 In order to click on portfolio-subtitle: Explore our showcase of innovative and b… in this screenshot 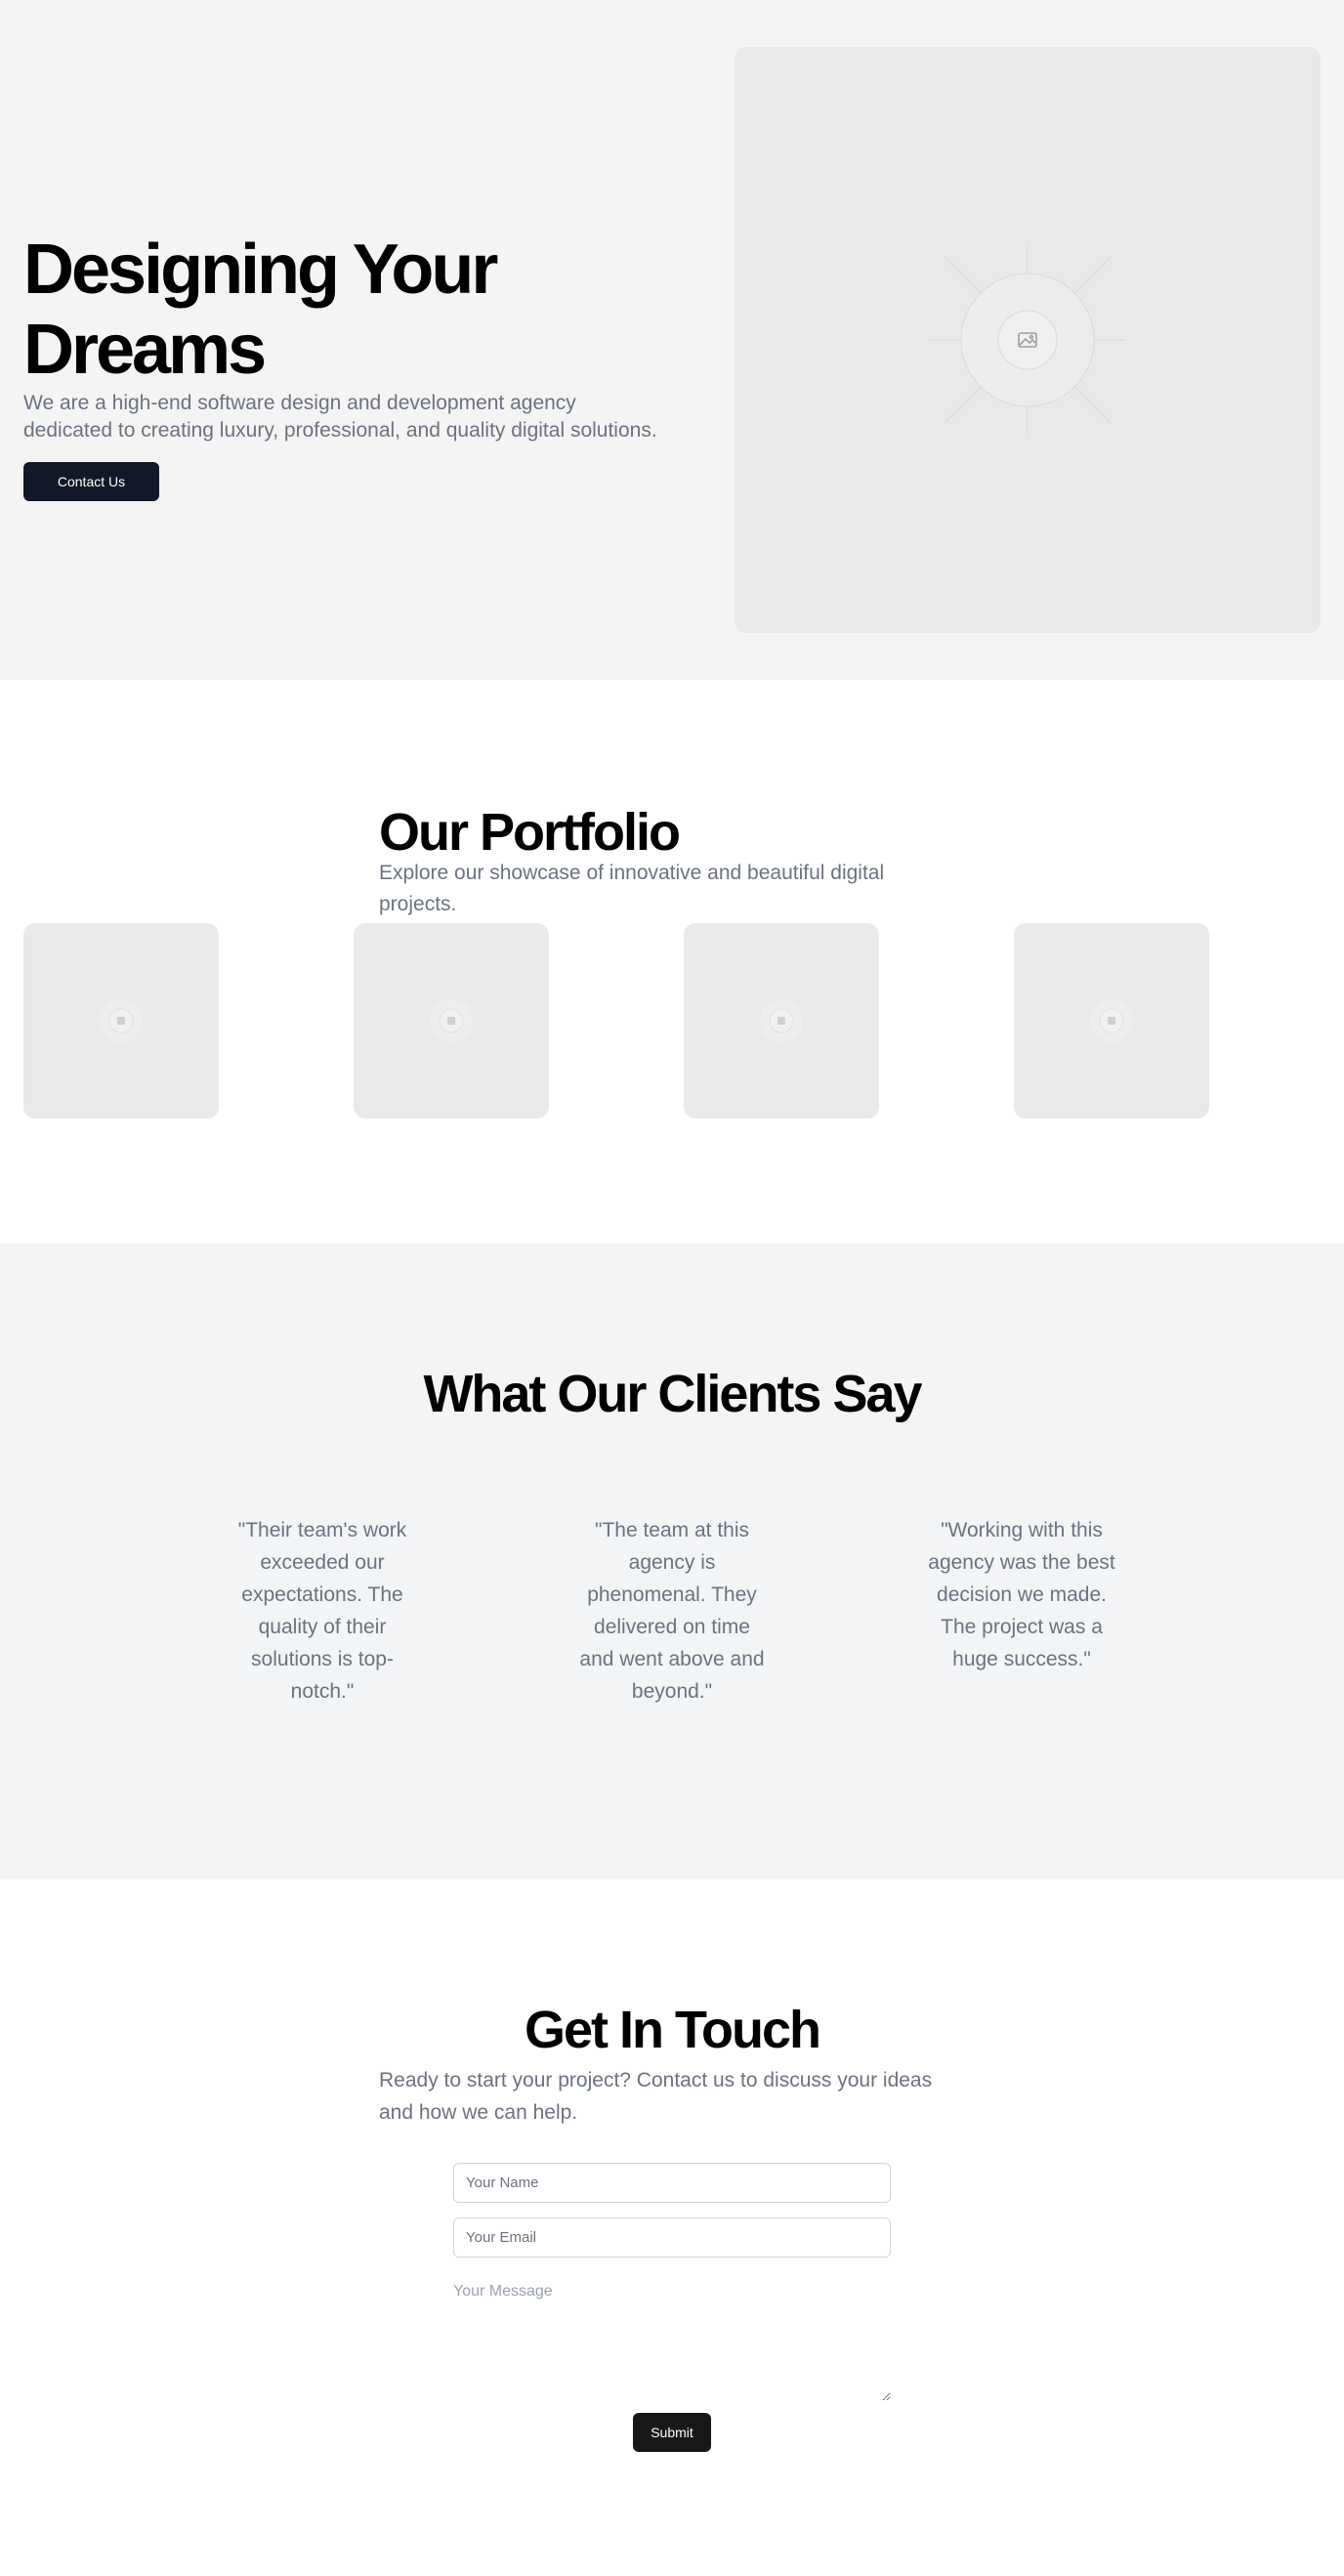, I will do `click(632, 888)`.